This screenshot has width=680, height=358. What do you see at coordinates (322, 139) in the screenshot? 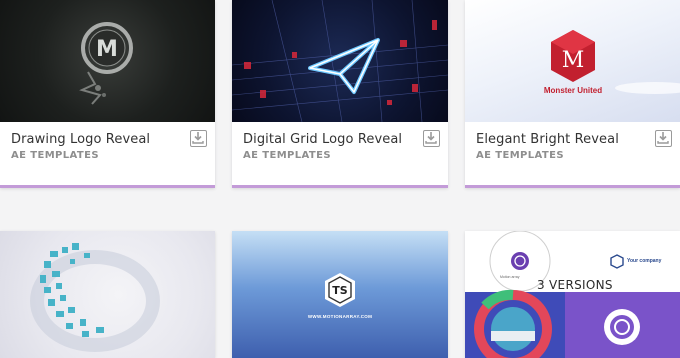
I see `card-title: Digital Grid Logo Reveal` at bounding box center [322, 139].